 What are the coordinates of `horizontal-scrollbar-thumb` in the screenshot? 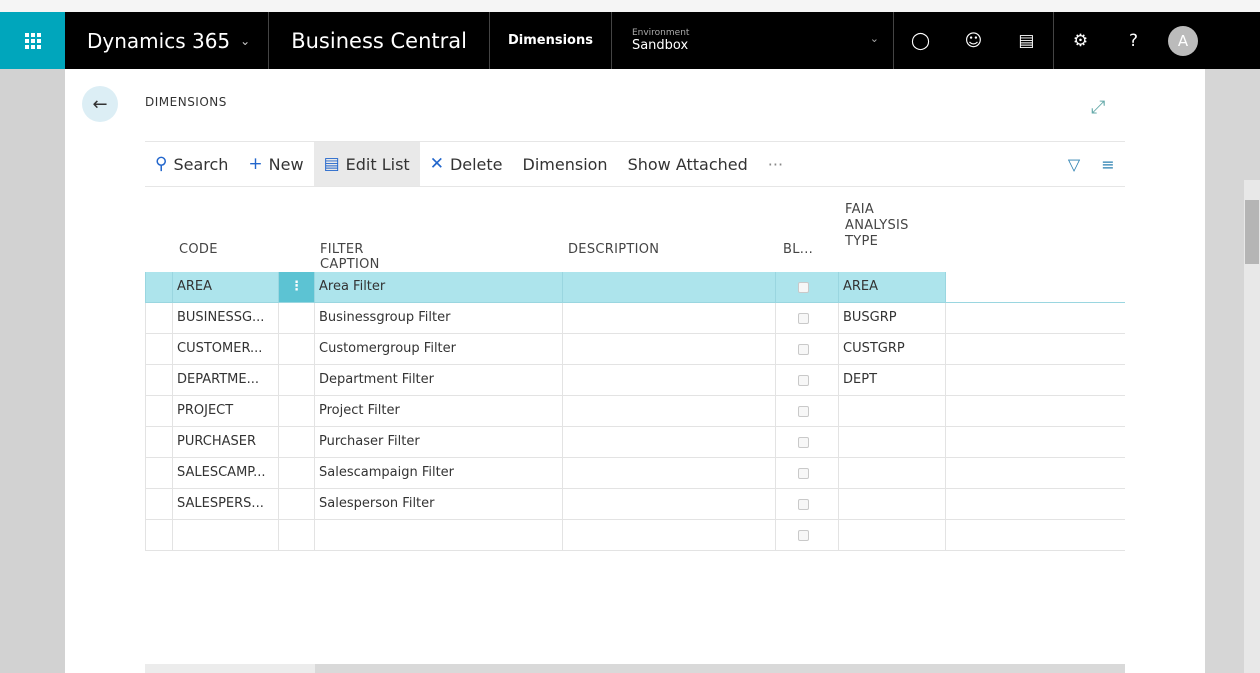 It's located at (230, 668).